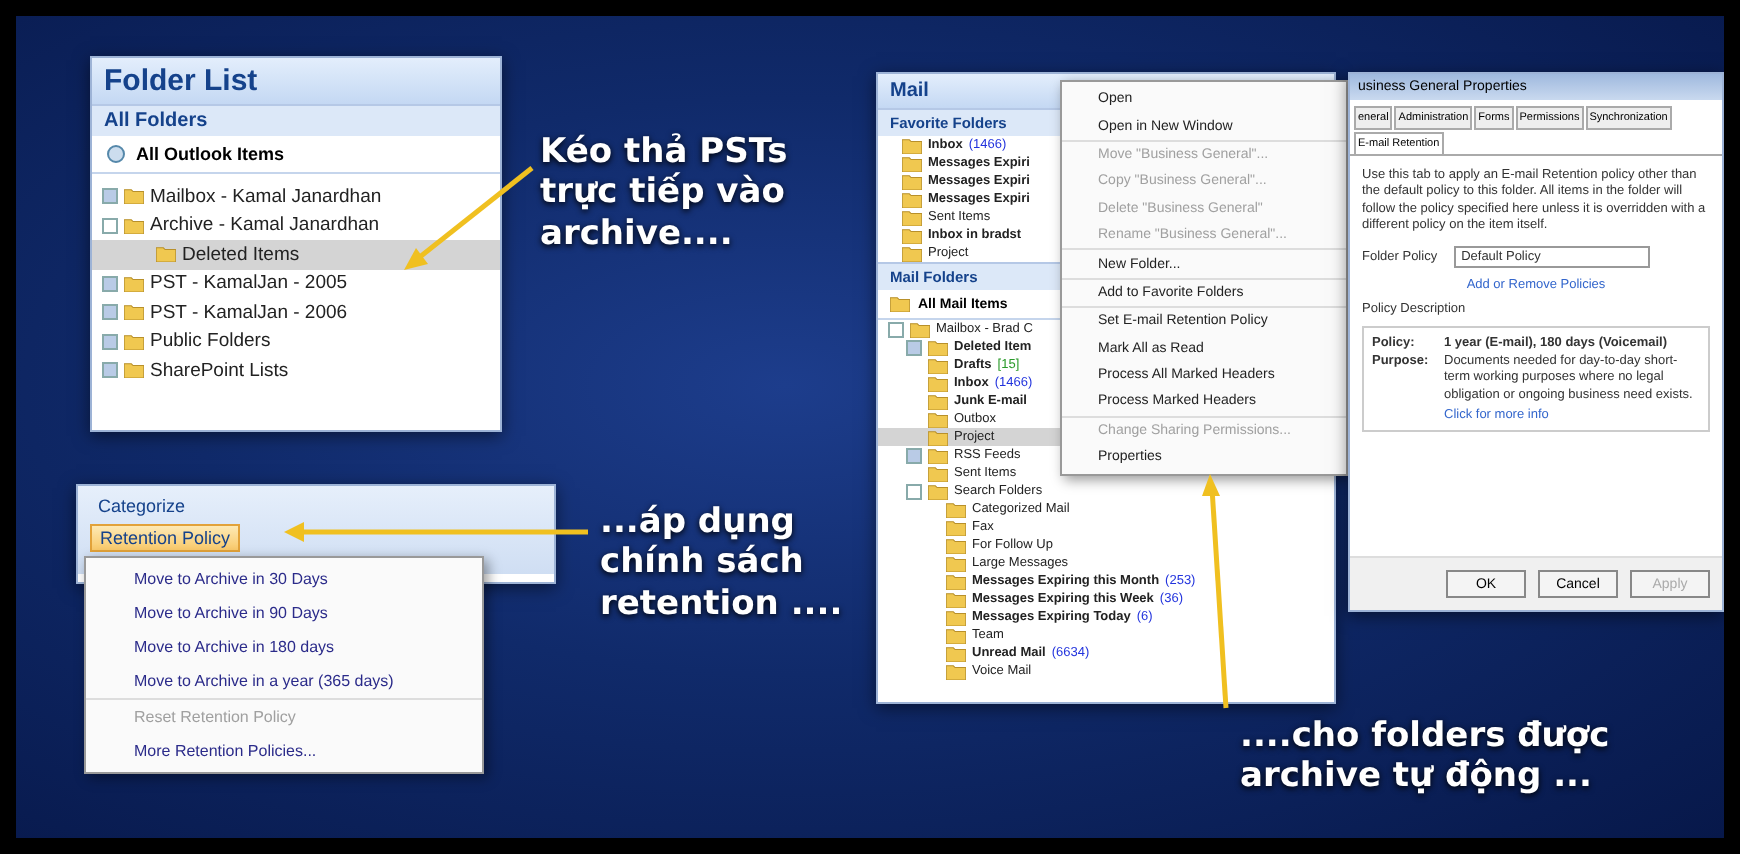  What do you see at coordinates (296, 120) in the screenshot?
I see `section-header: All Folders` at bounding box center [296, 120].